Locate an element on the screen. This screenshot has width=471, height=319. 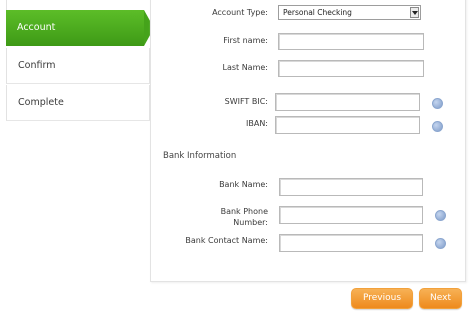
account-type-label: Account Type: is located at coordinates (240, 12).